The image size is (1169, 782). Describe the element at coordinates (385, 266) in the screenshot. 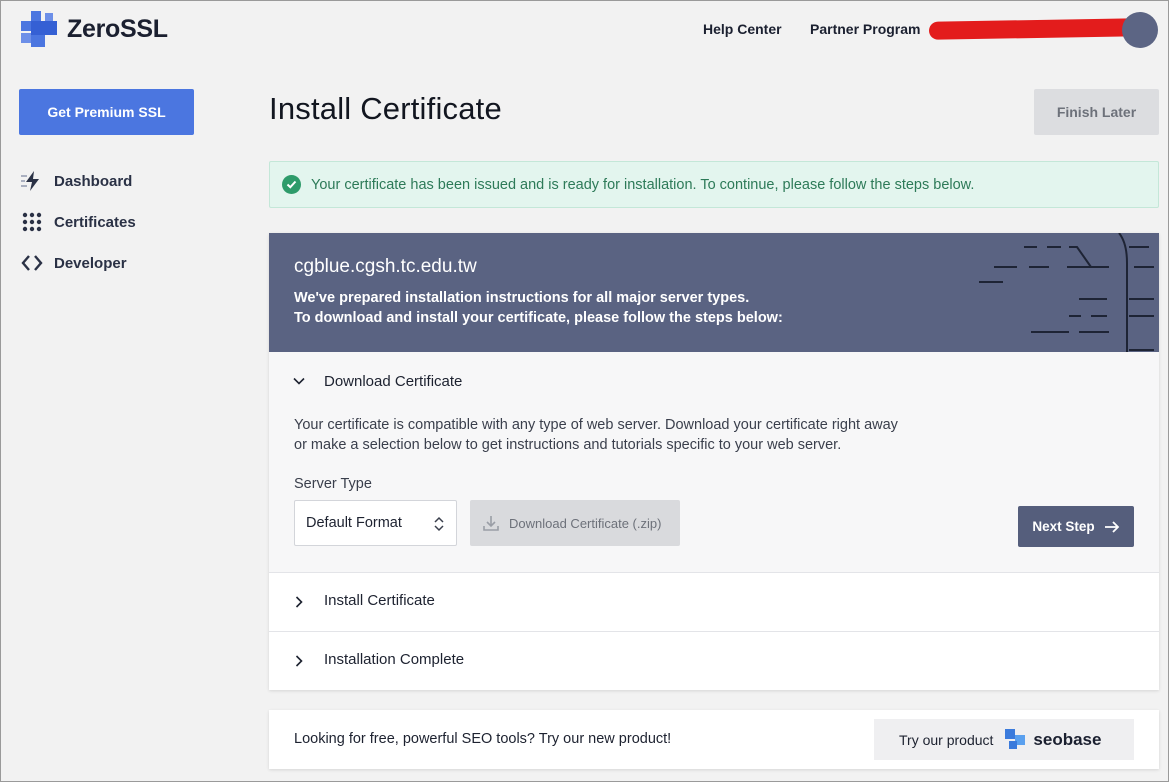

I see `domain-name: cgblue.cgsh.tc.edu.tw` at that location.